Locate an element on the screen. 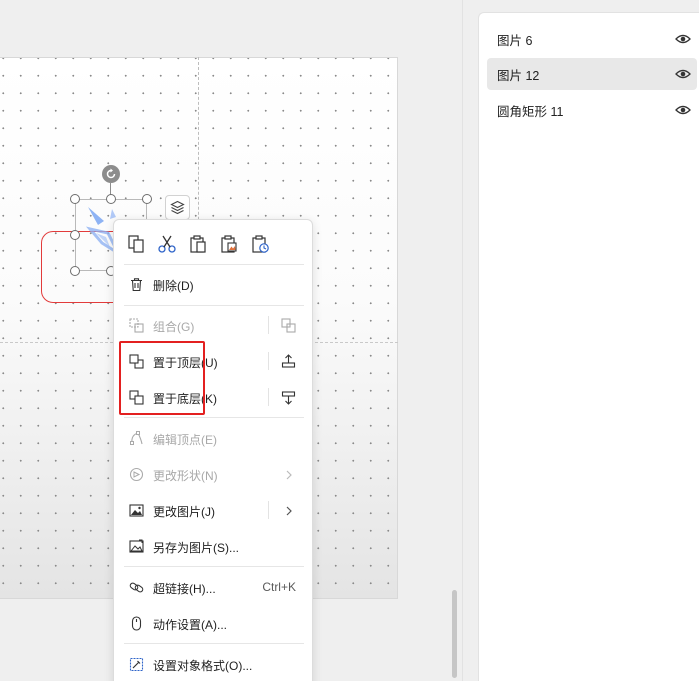 The height and width of the screenshot is (681, 699). resize-handle-top-left is located at coordinates (75, 199).